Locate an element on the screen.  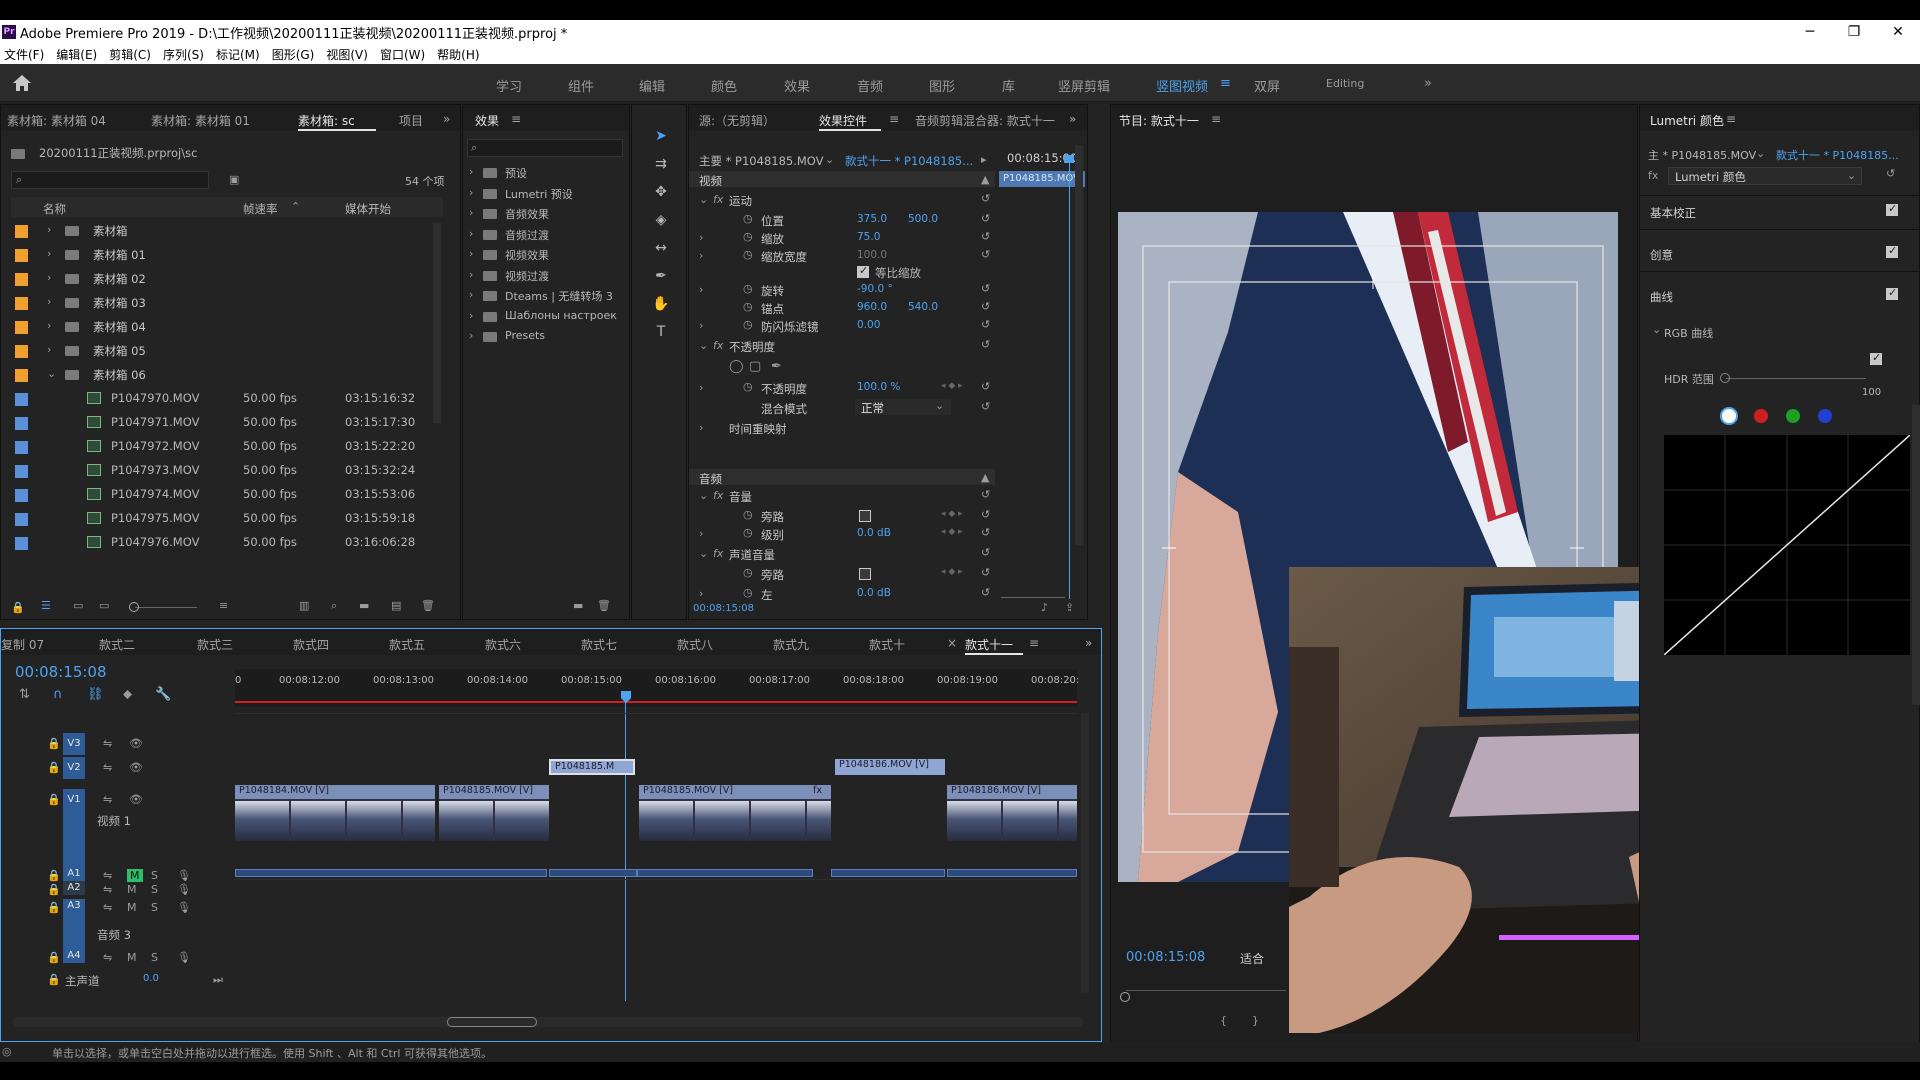
insert-nested-icon: ⇅ is located at coordinates (24, 694).